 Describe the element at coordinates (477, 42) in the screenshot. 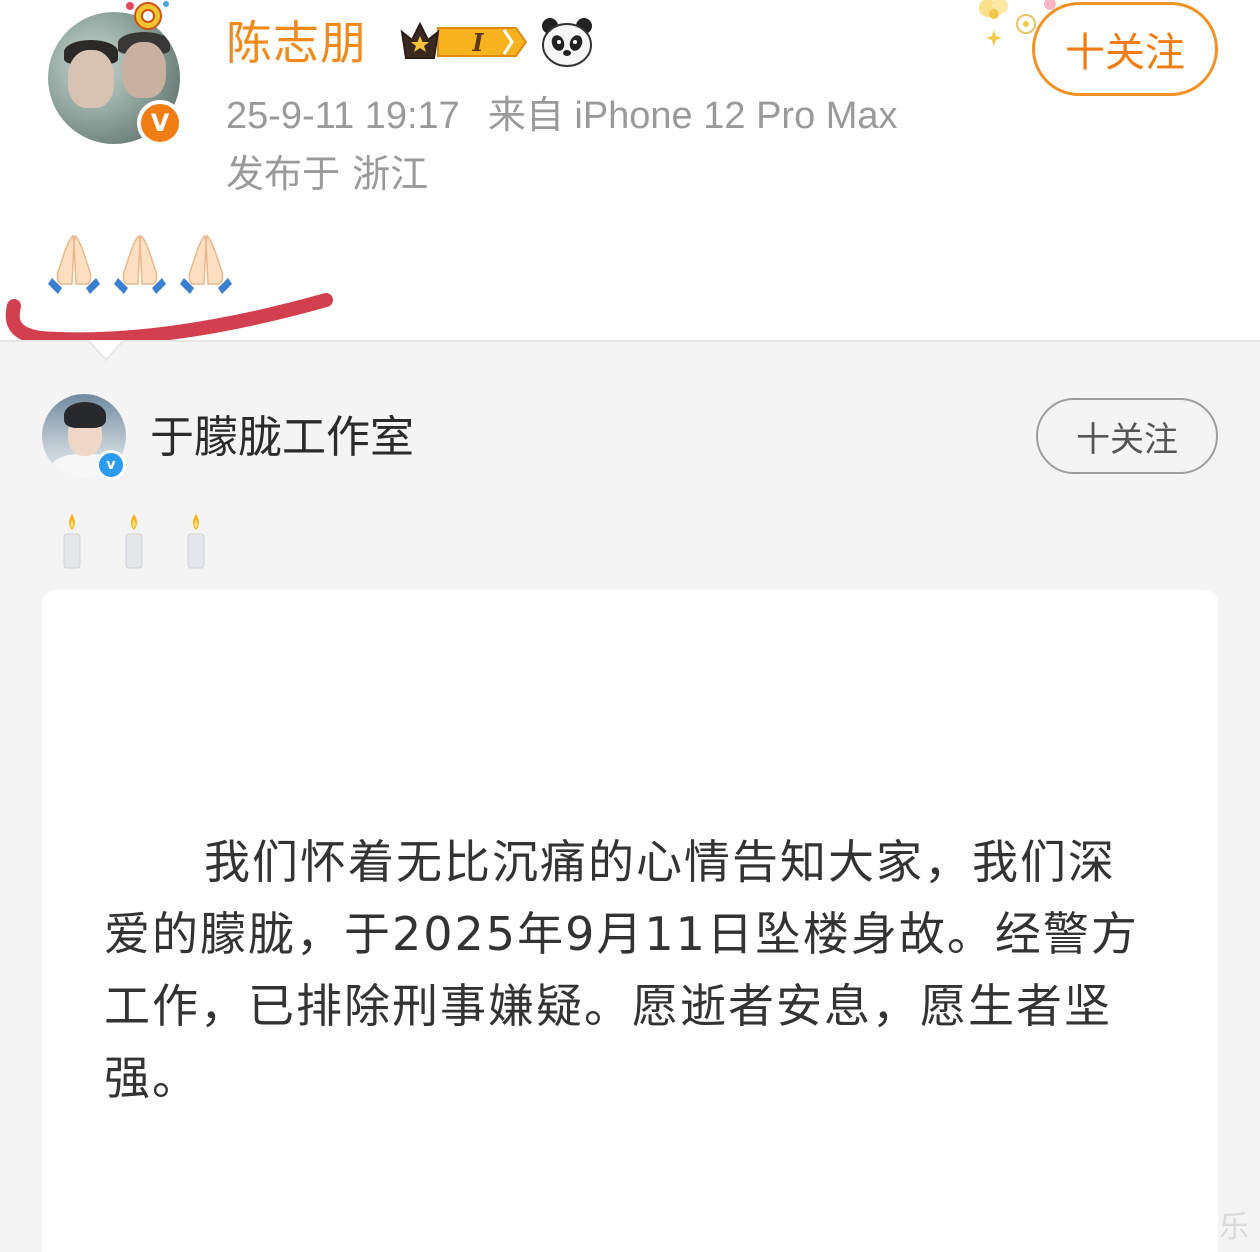

I see `svg-text: I` at that location.